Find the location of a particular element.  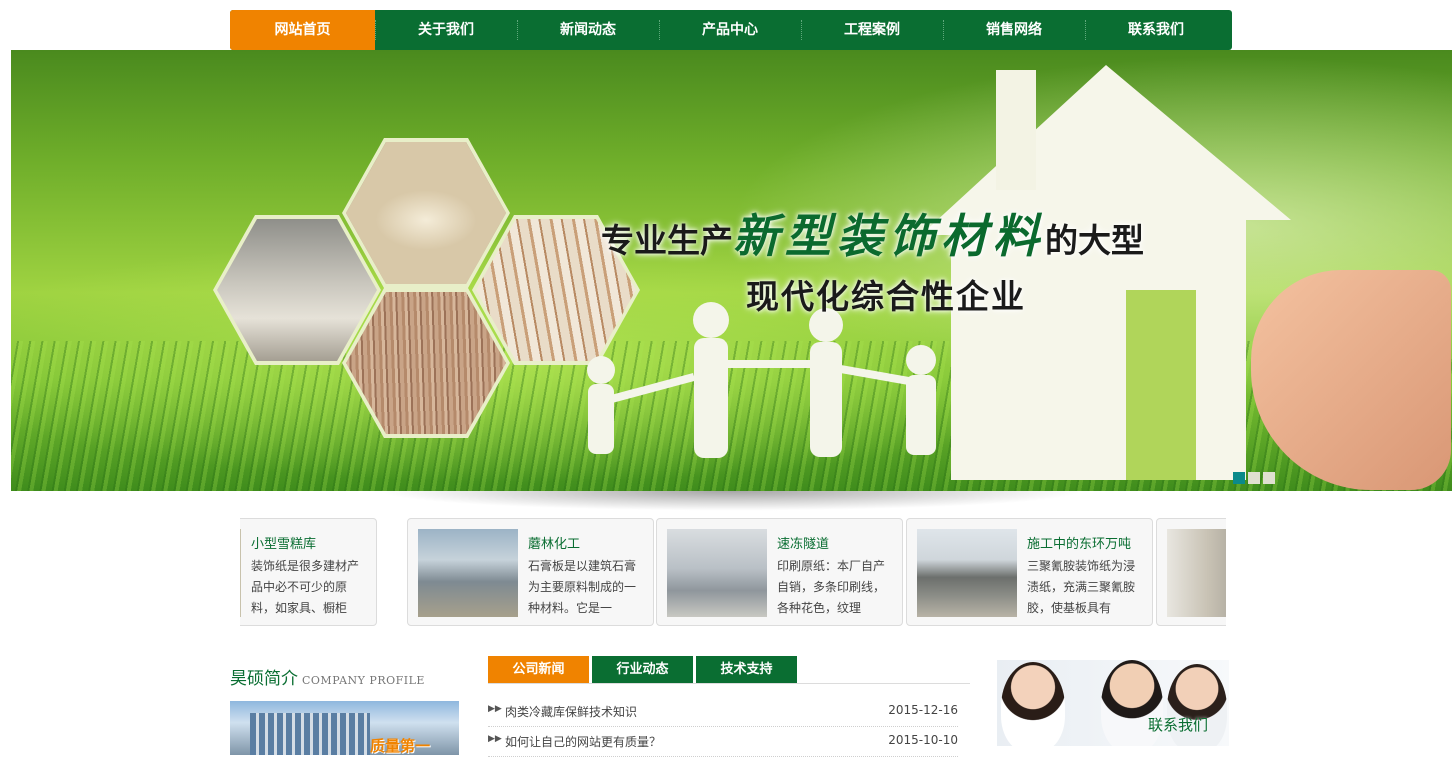

about-title: 昊硕简介 is located at coordinates (264, 679).